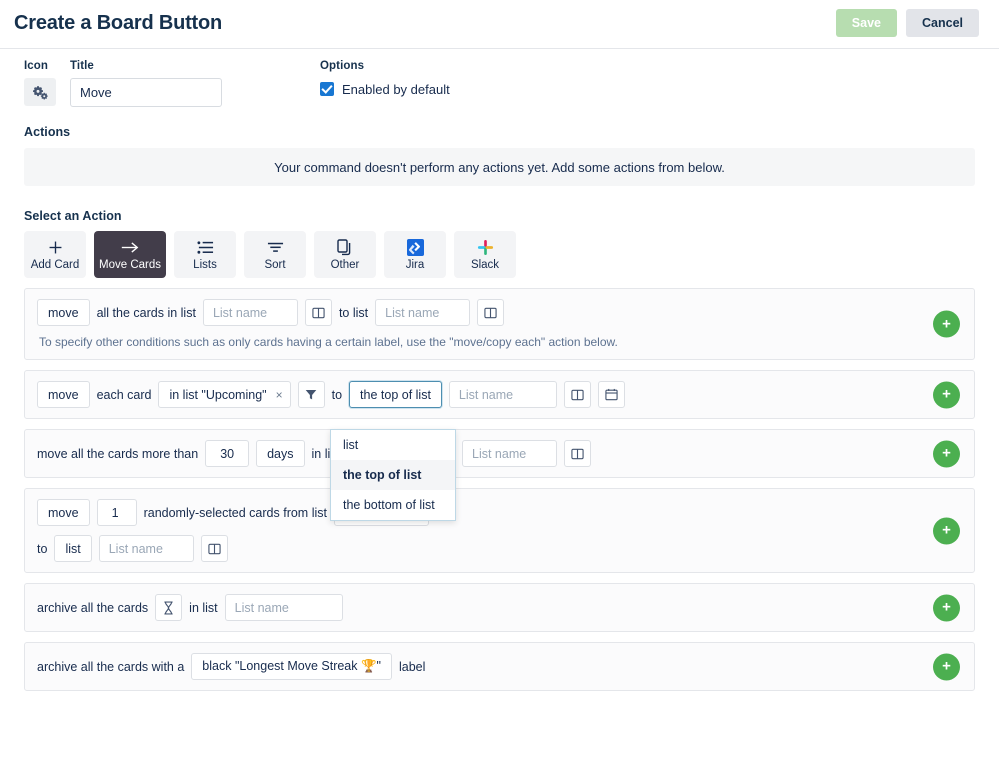 The image size is (999, 759). Describe the element at coordinates (146, 312) in the screenshot. I see `row-text: all the cards in list` at that location.